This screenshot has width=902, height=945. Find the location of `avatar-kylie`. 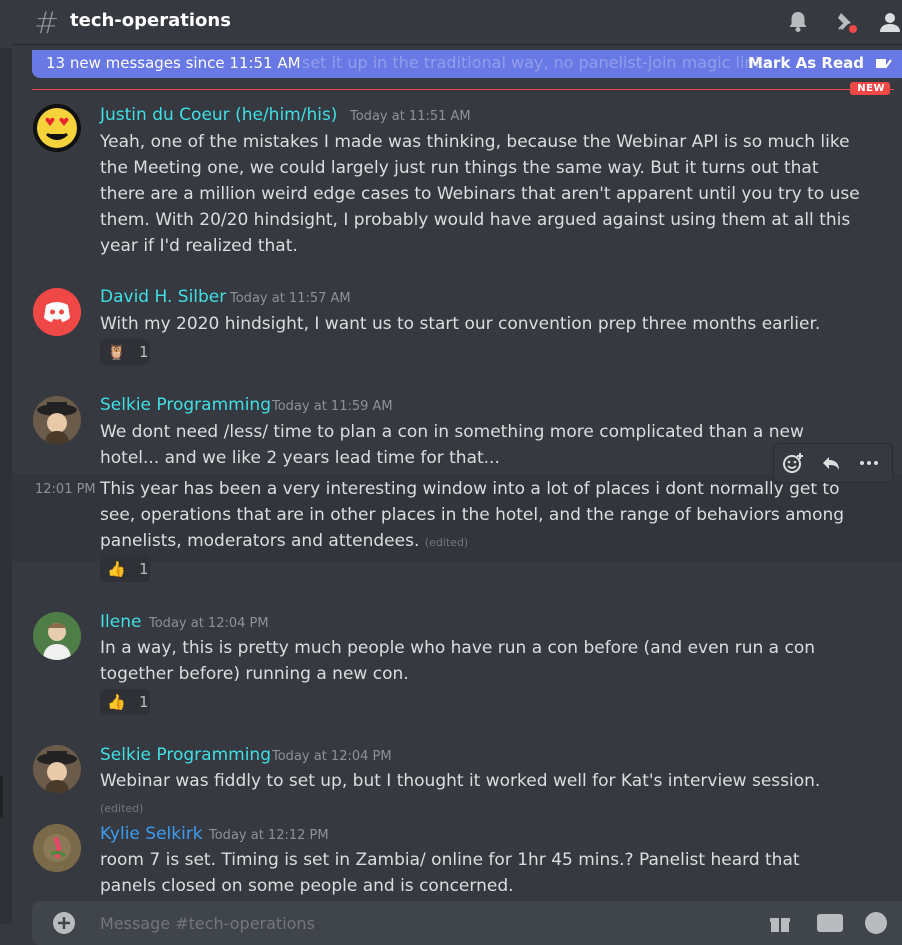

avatar-kylie is located at coordinates (57, 848).